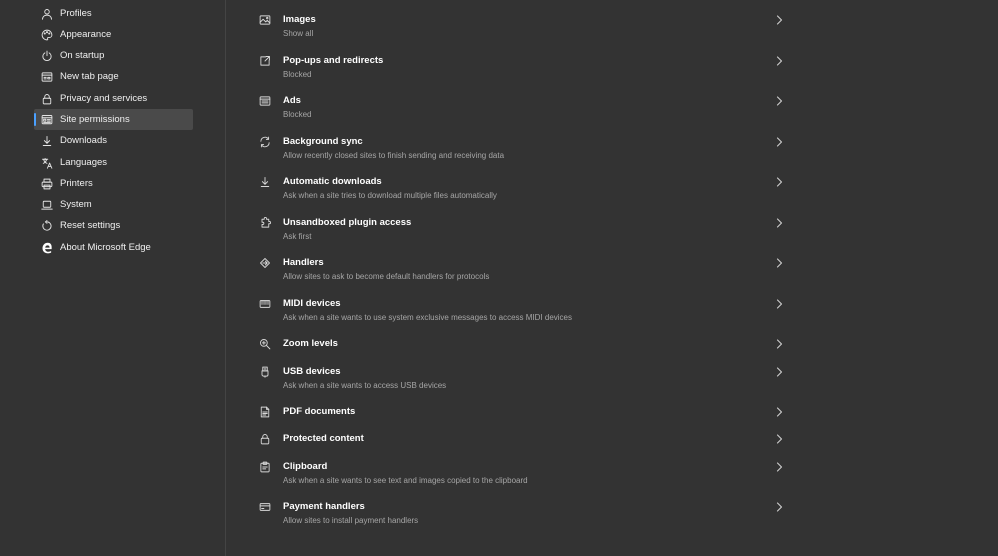 Image resolution: width=998 pixels, height=556 pixels. Describe the element at coordinates (324, 506) in the screenshot. I see `permission-title: Payment handlers` at that location.